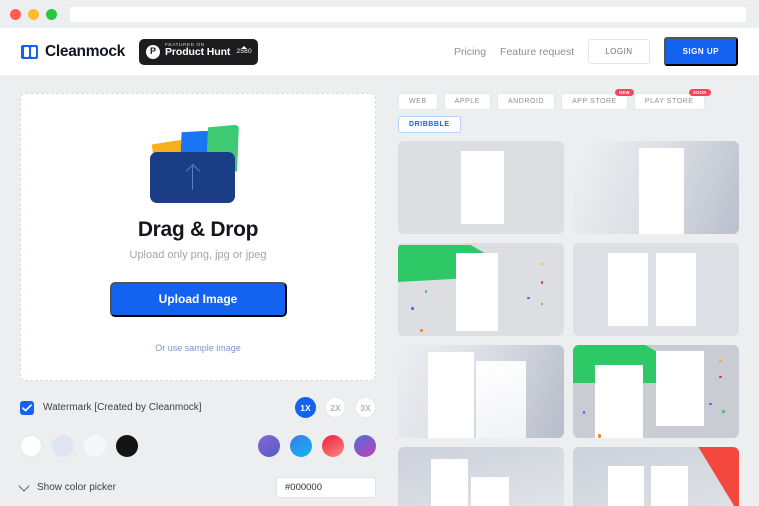 Image resolution: width=759 pixels, height=506 pixels. Describe the element at coordinates (700, 51) in the screenshot. I see `signup-button: SIGN UP` at that location.